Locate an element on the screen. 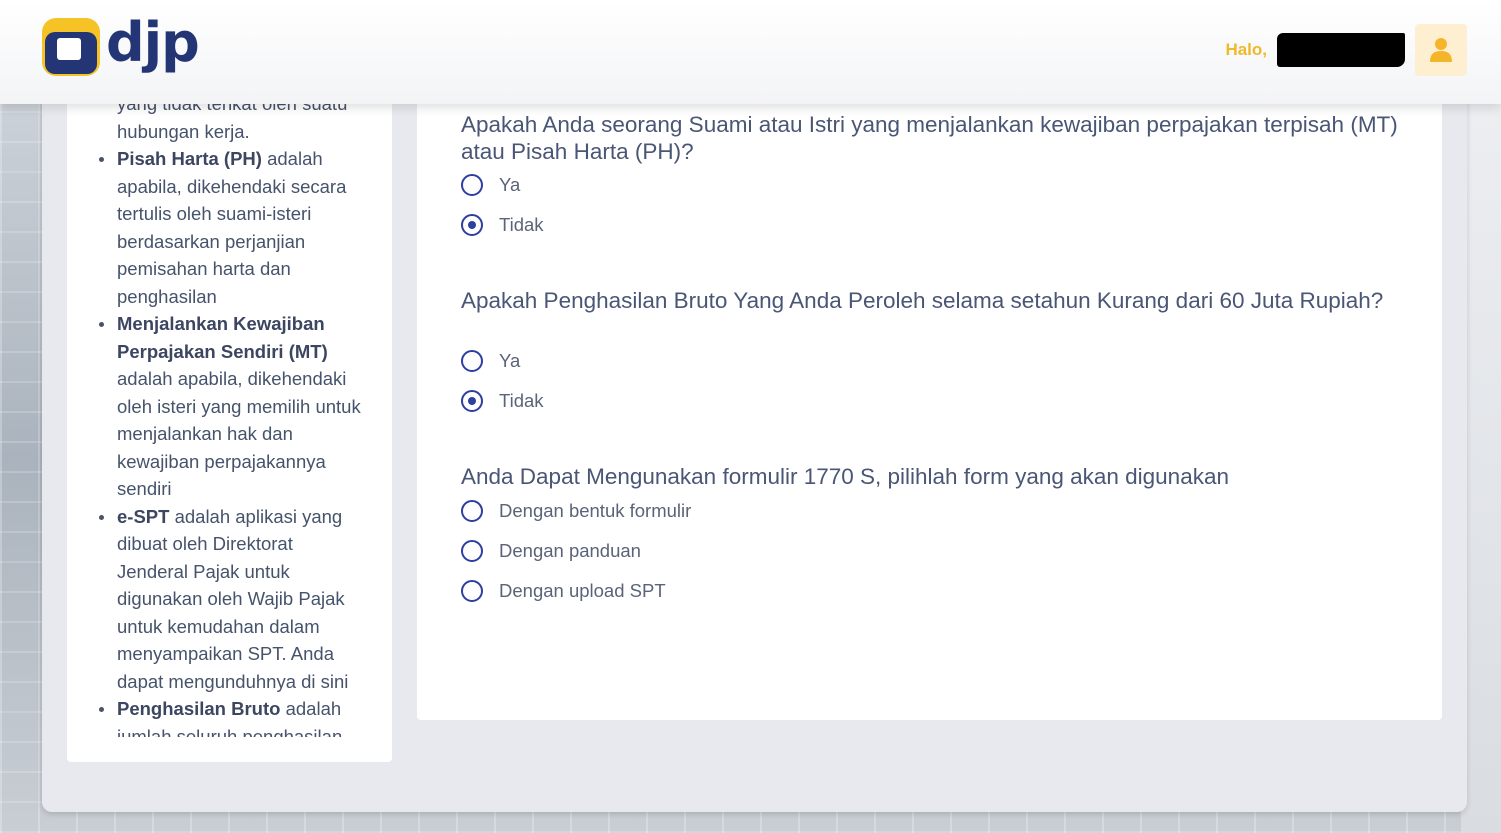 The width and height of the screenshot is (1501, 833). user-avatar-button is located at coordinates (1441, 50).